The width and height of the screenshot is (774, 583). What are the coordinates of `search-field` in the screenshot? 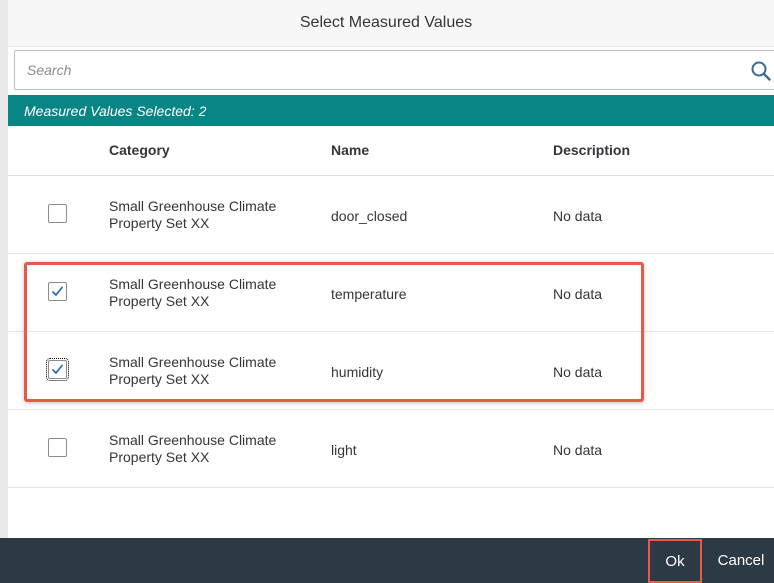 It's located at (394, 70).